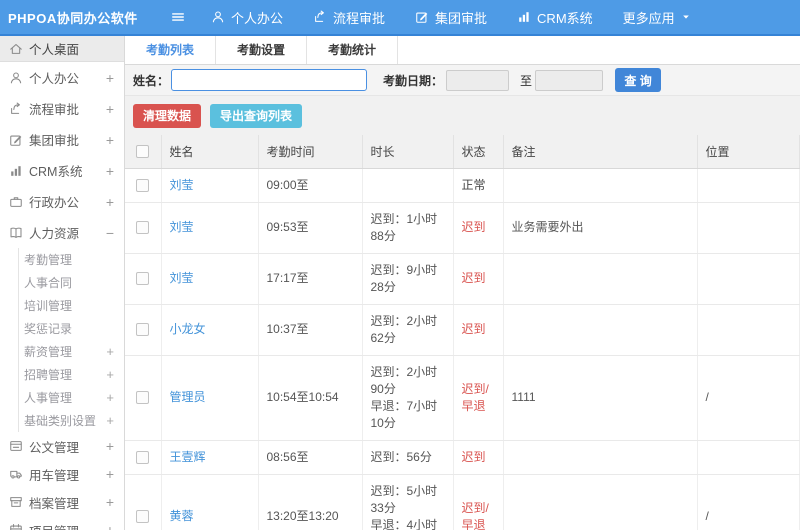 This screenshot has width=800, height=532. I want to click on briefcase-icon, so click(16, 202).